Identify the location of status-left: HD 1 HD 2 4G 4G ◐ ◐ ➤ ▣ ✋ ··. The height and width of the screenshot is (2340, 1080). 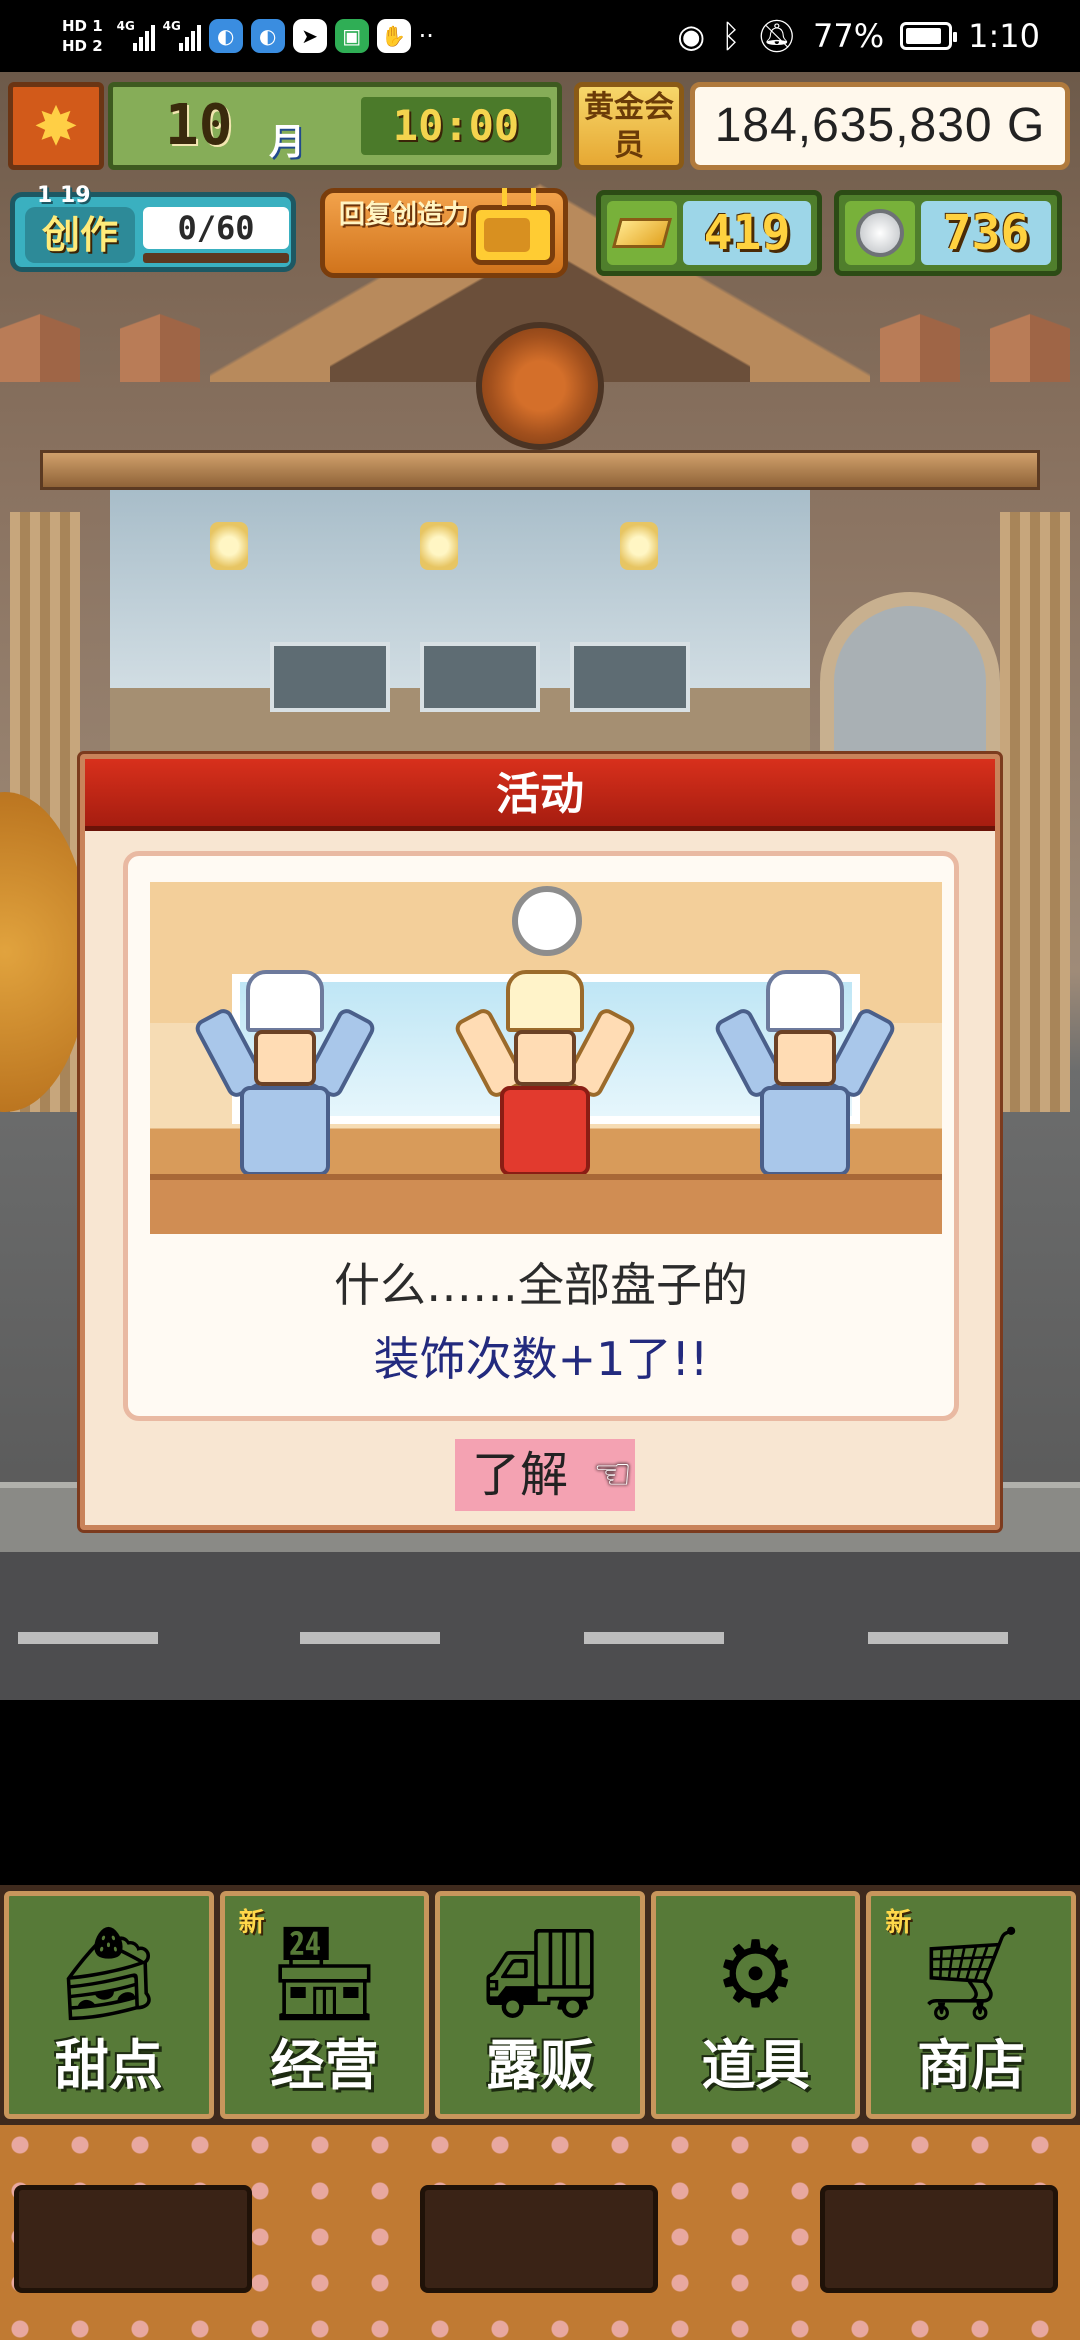
(248, 36).